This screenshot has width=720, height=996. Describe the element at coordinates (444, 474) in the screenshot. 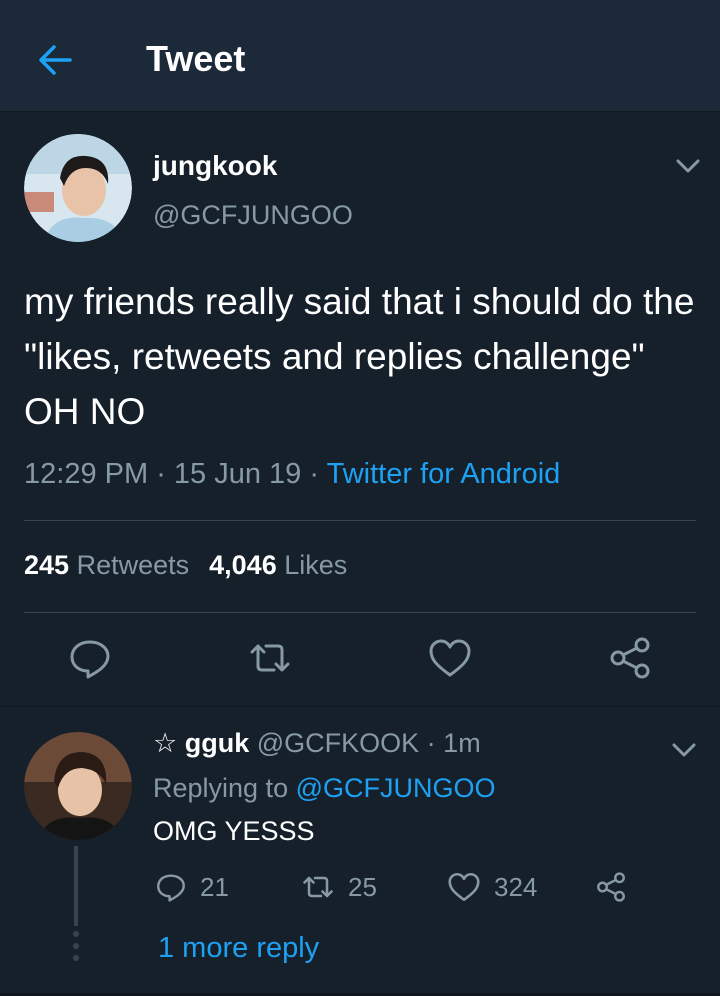

I see `tweet-source-link: Twitter for Android` at that location.